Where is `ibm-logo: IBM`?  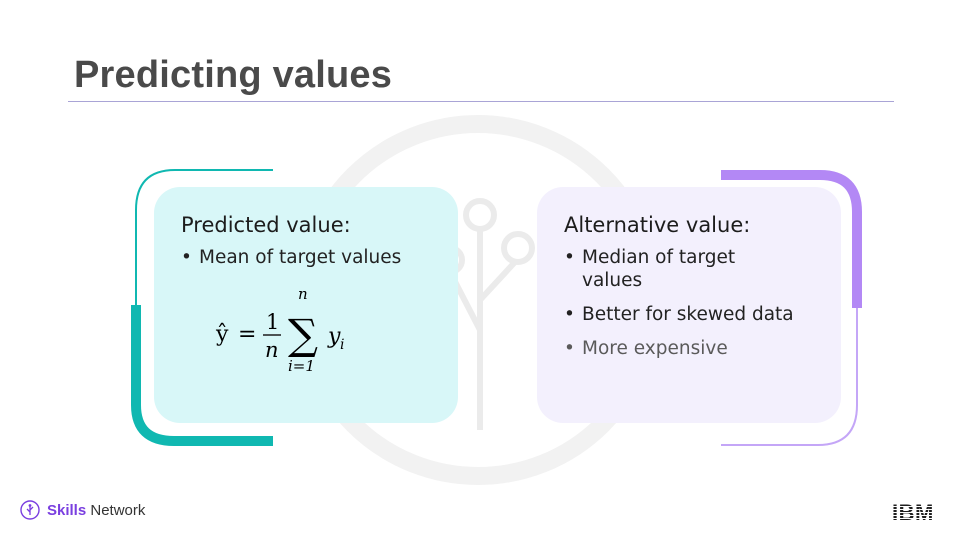 ibm-logo: IBM is located at coordinates (913, 512).